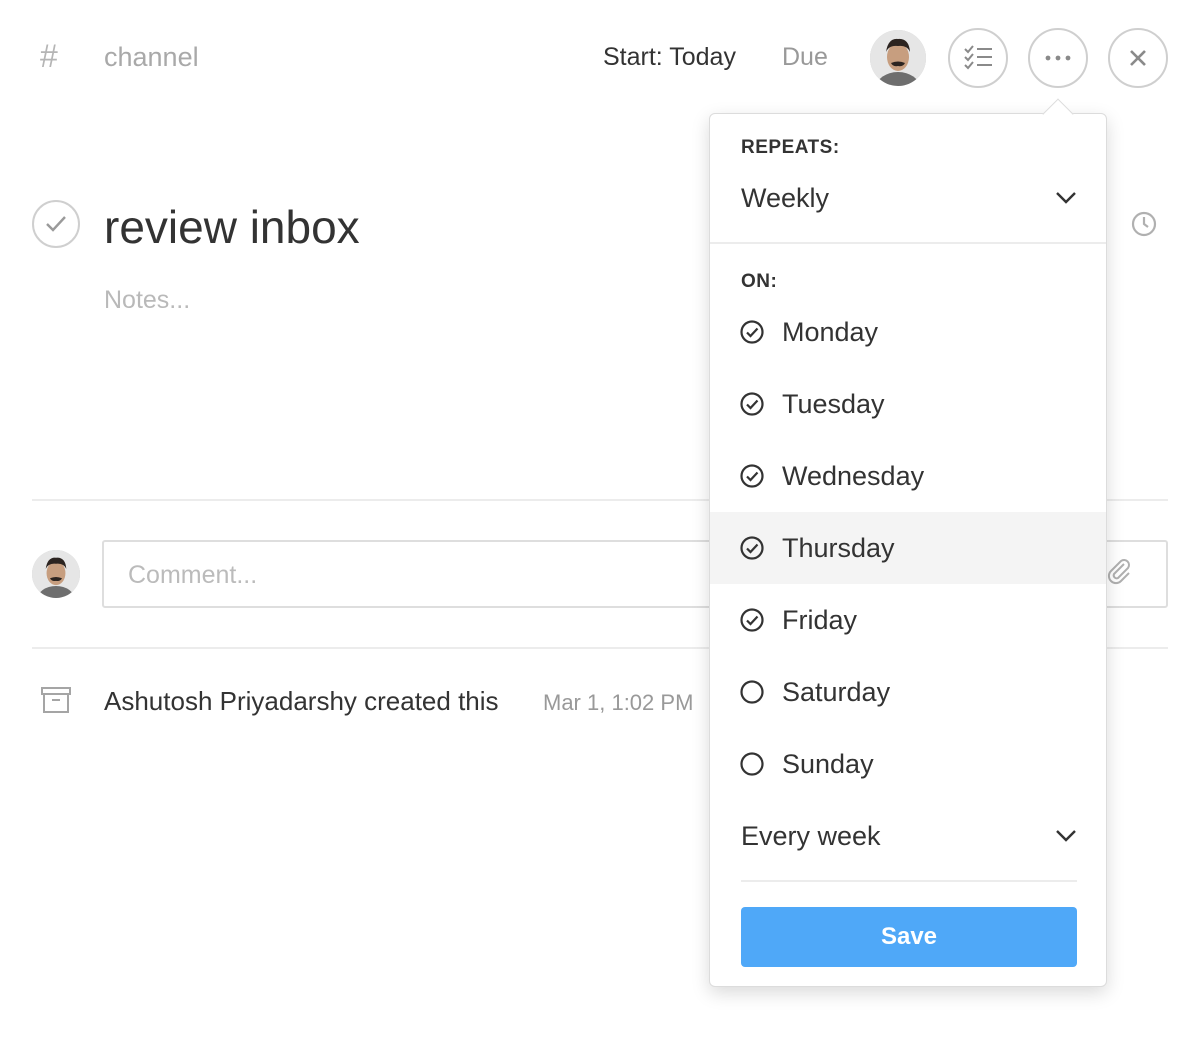 The image size is (1204, 1042). I want to click on frequency-value: Weekly, so click(785, 197).